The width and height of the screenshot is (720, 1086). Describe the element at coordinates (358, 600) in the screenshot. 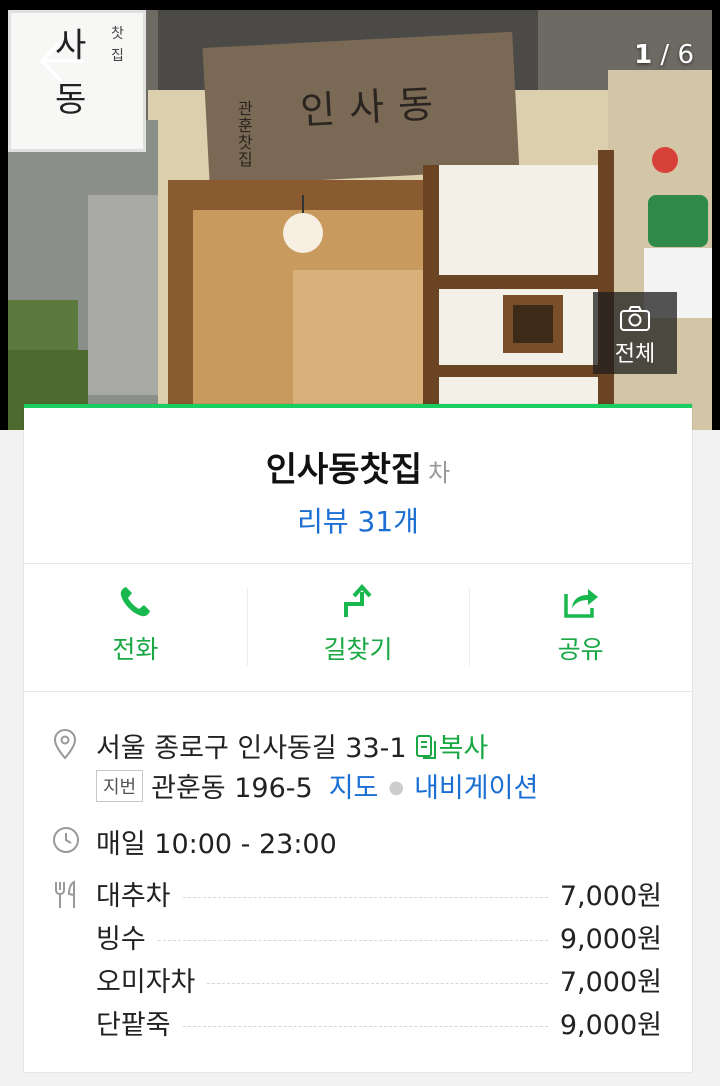

I see `directions-icon` at that location.